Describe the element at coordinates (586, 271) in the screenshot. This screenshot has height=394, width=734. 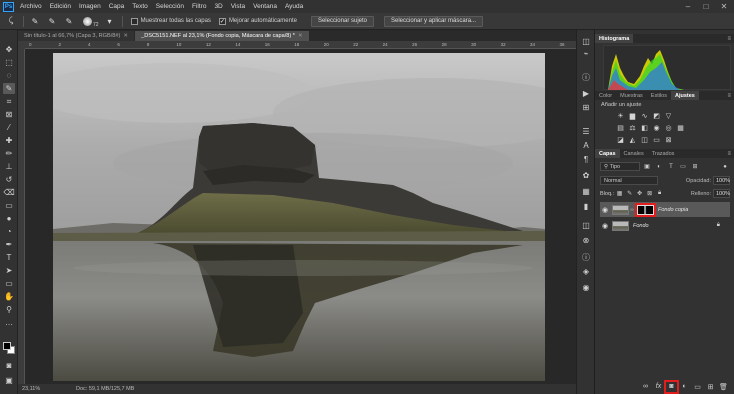
I see `layers-panel-icon: ◈` at that location.